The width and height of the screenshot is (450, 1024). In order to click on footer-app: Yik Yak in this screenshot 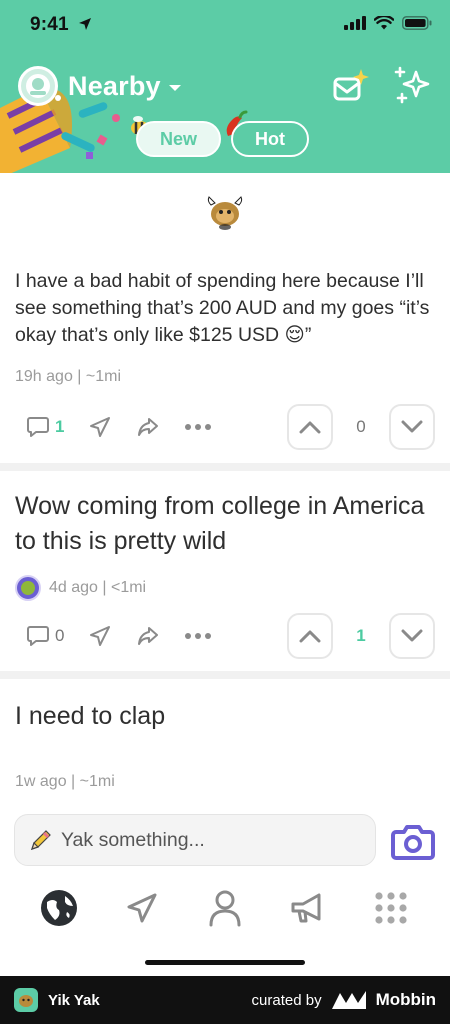, I will do `click(57, 1000)`.